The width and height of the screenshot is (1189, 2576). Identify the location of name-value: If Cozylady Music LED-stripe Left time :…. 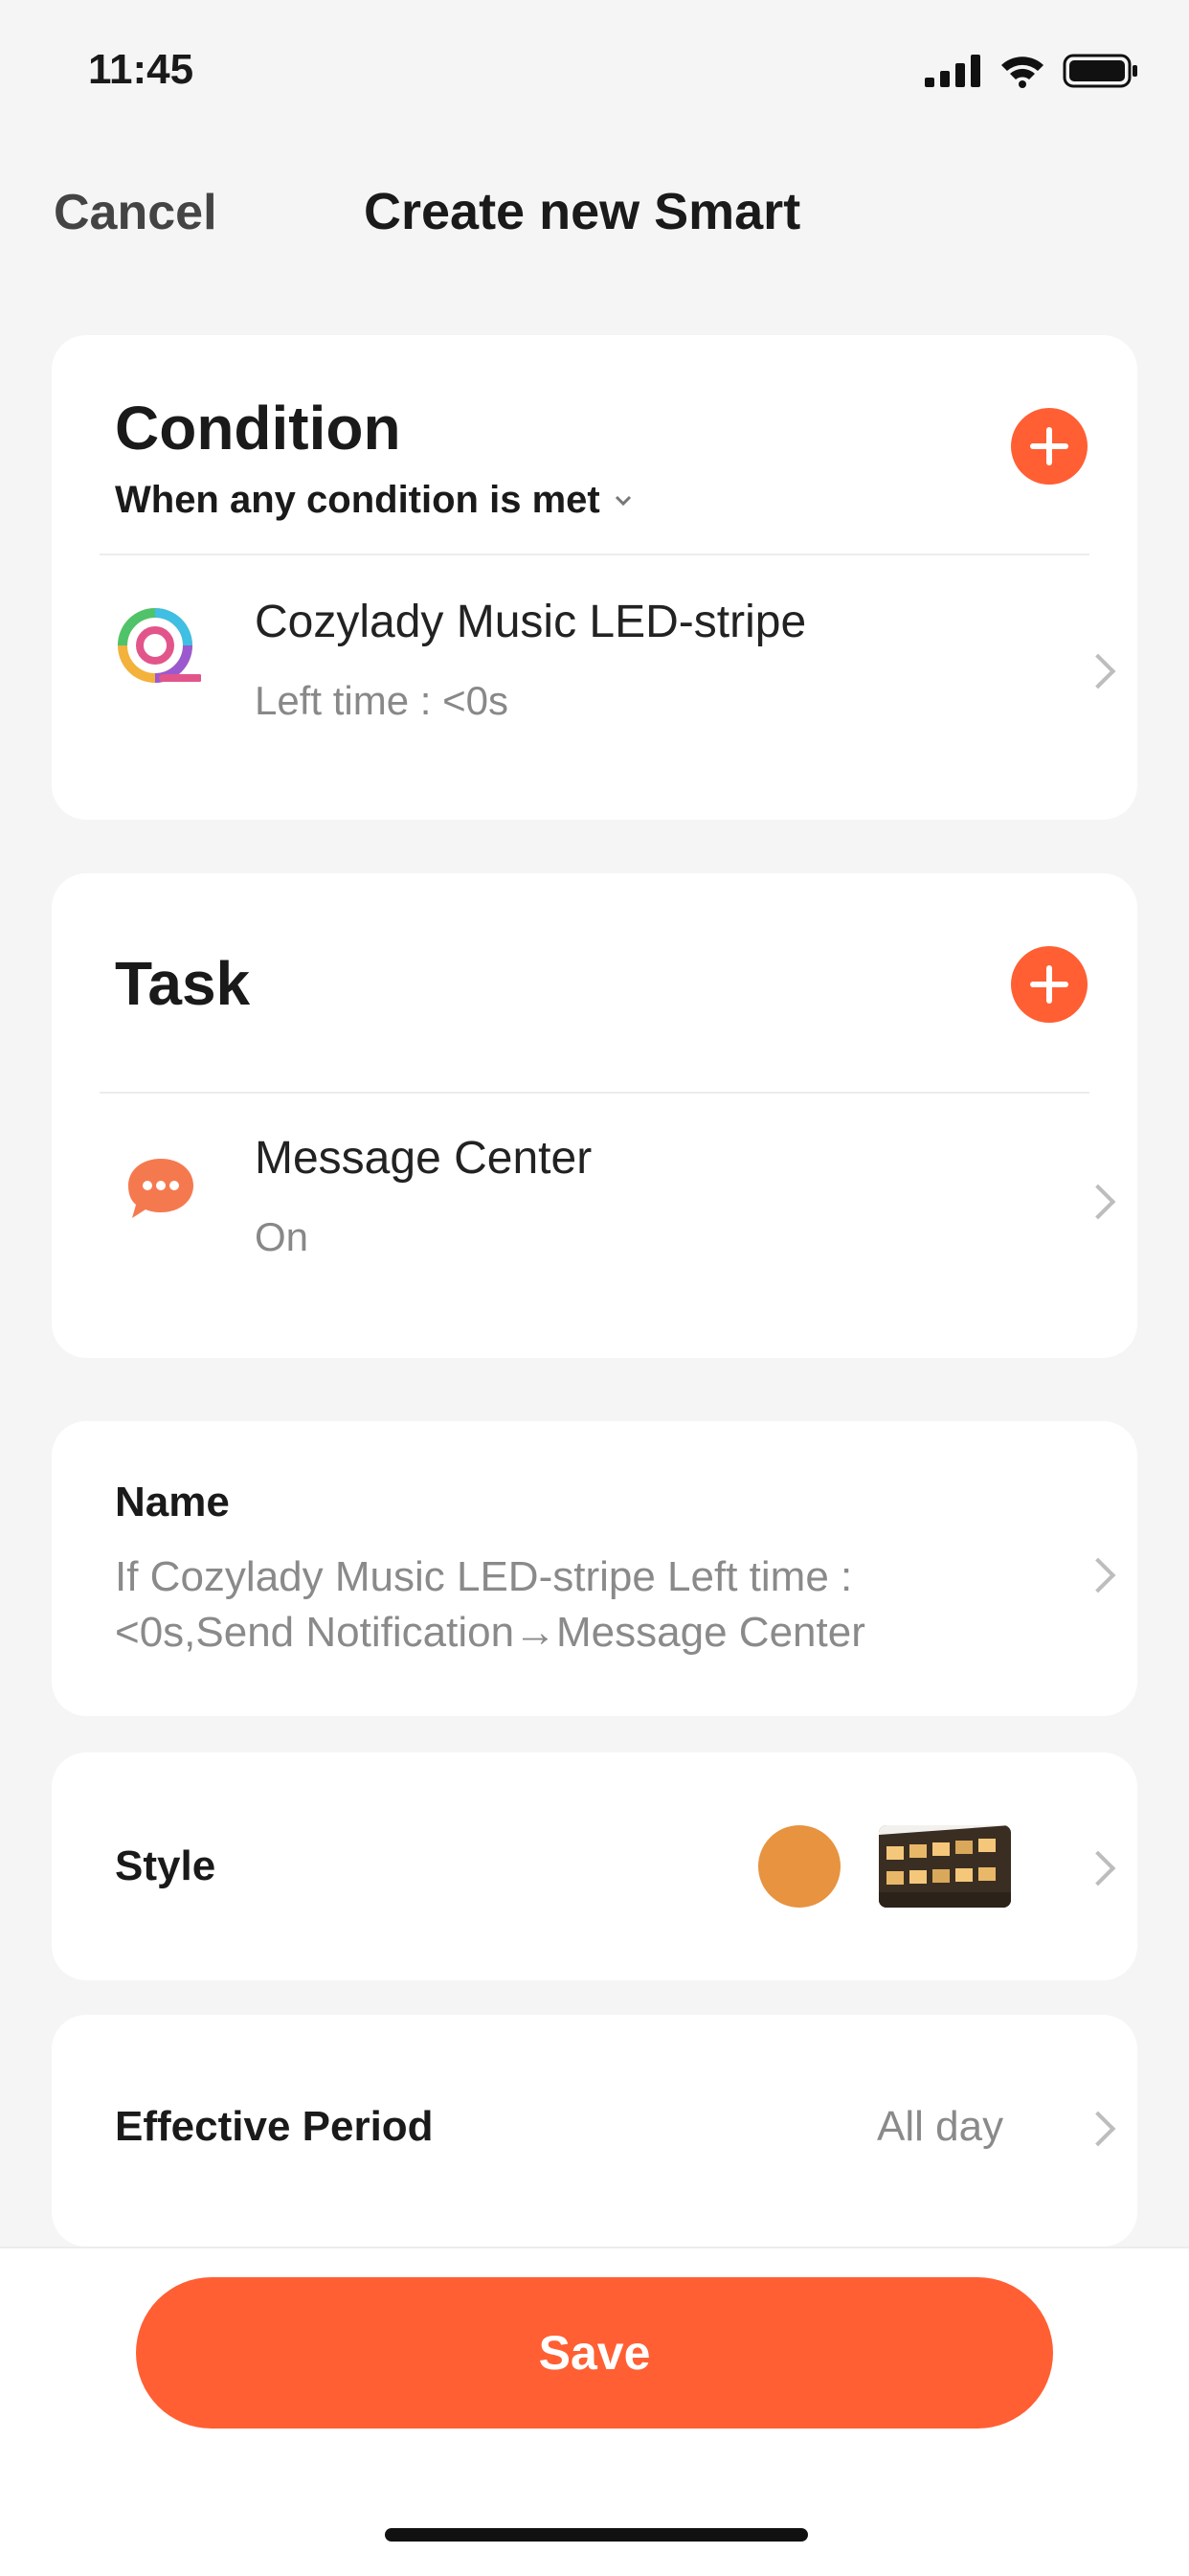
(490, 1604).